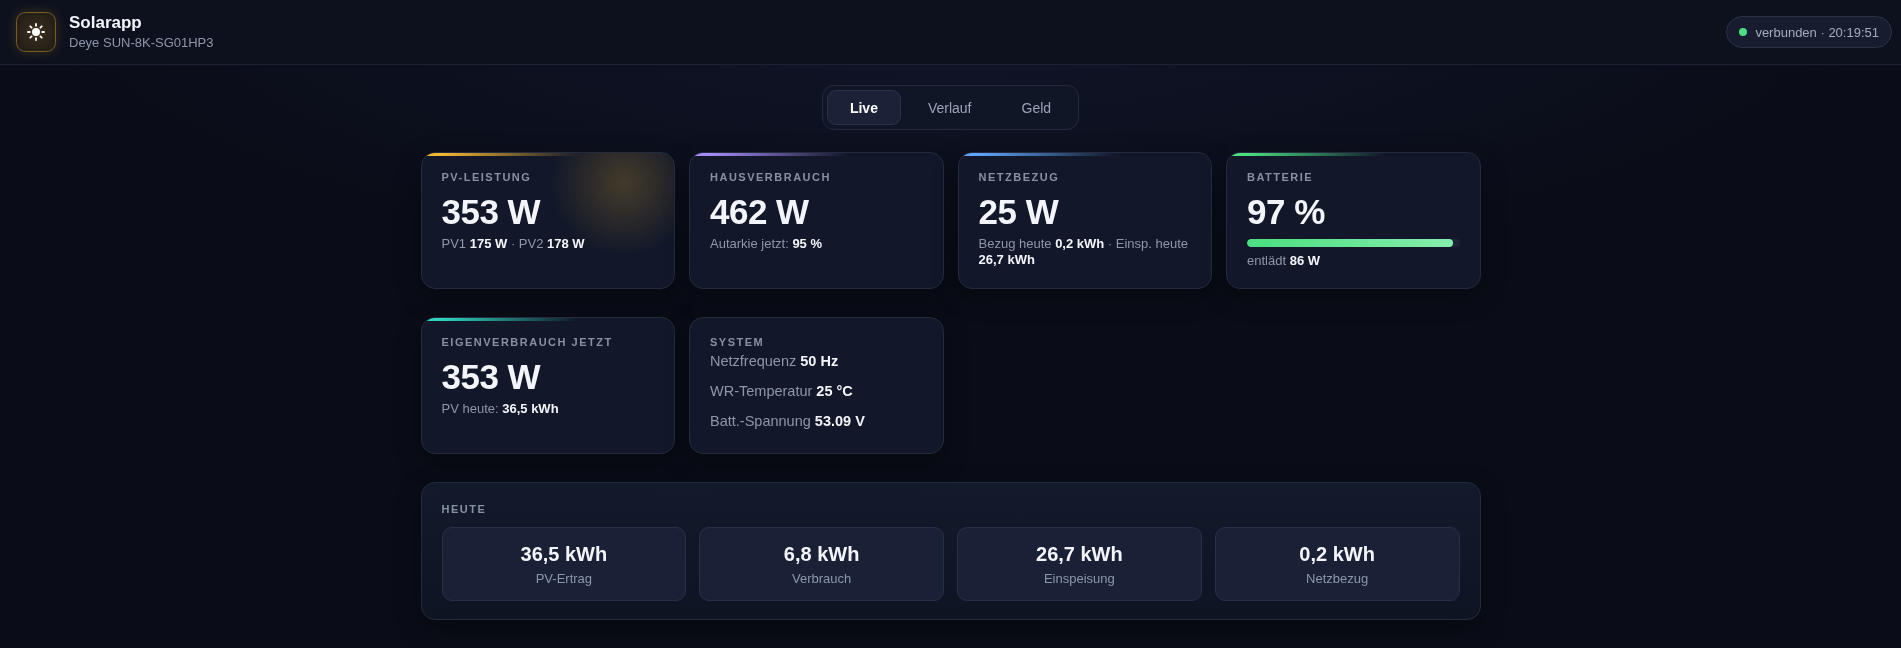 The height and width of the screenshot is (648, 1901). I want to click on stat-label: Einspeisung, so click(1079, 579).